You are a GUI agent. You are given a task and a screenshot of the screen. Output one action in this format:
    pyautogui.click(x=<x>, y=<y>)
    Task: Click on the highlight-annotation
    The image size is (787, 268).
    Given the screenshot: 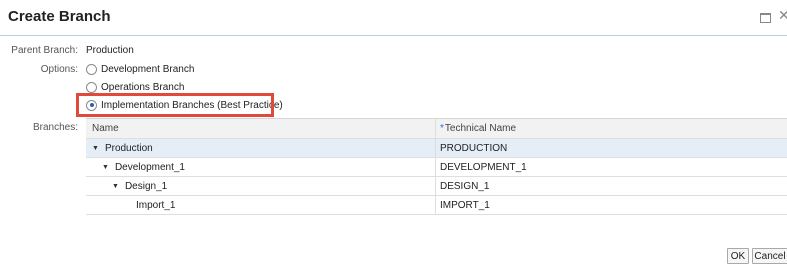 What is the action you would take?
    pyautogui.click(x=175, y=105)
    